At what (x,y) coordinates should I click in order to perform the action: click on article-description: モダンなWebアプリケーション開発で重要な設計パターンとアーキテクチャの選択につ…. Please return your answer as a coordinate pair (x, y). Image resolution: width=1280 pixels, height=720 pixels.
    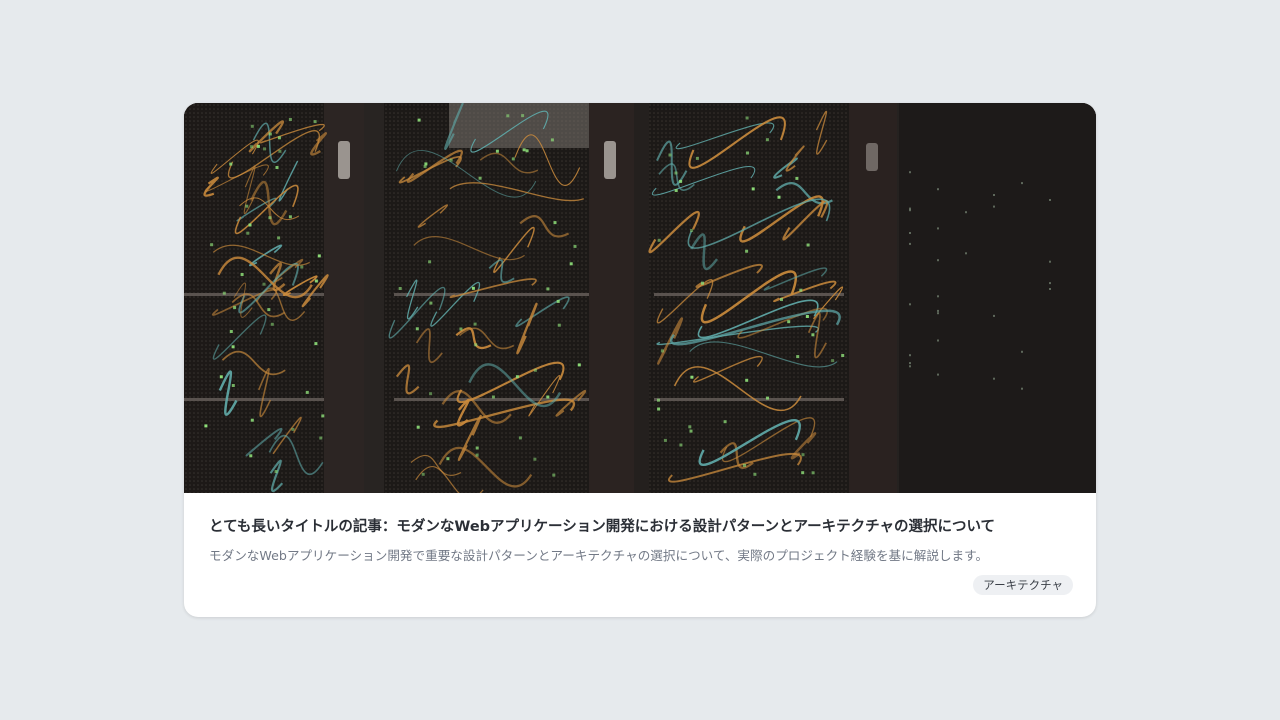
    Looking at the image, I should click on (599, 555).